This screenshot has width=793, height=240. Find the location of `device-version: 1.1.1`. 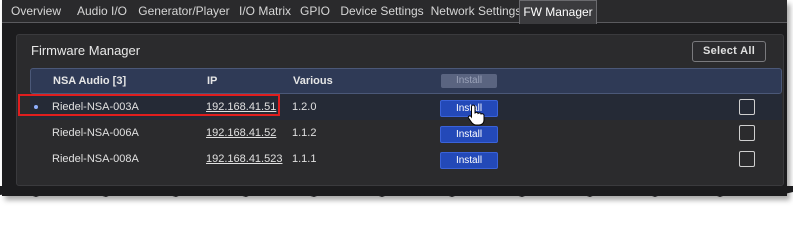

device-version: 1.1.1 is located at coordinates (304, 159).